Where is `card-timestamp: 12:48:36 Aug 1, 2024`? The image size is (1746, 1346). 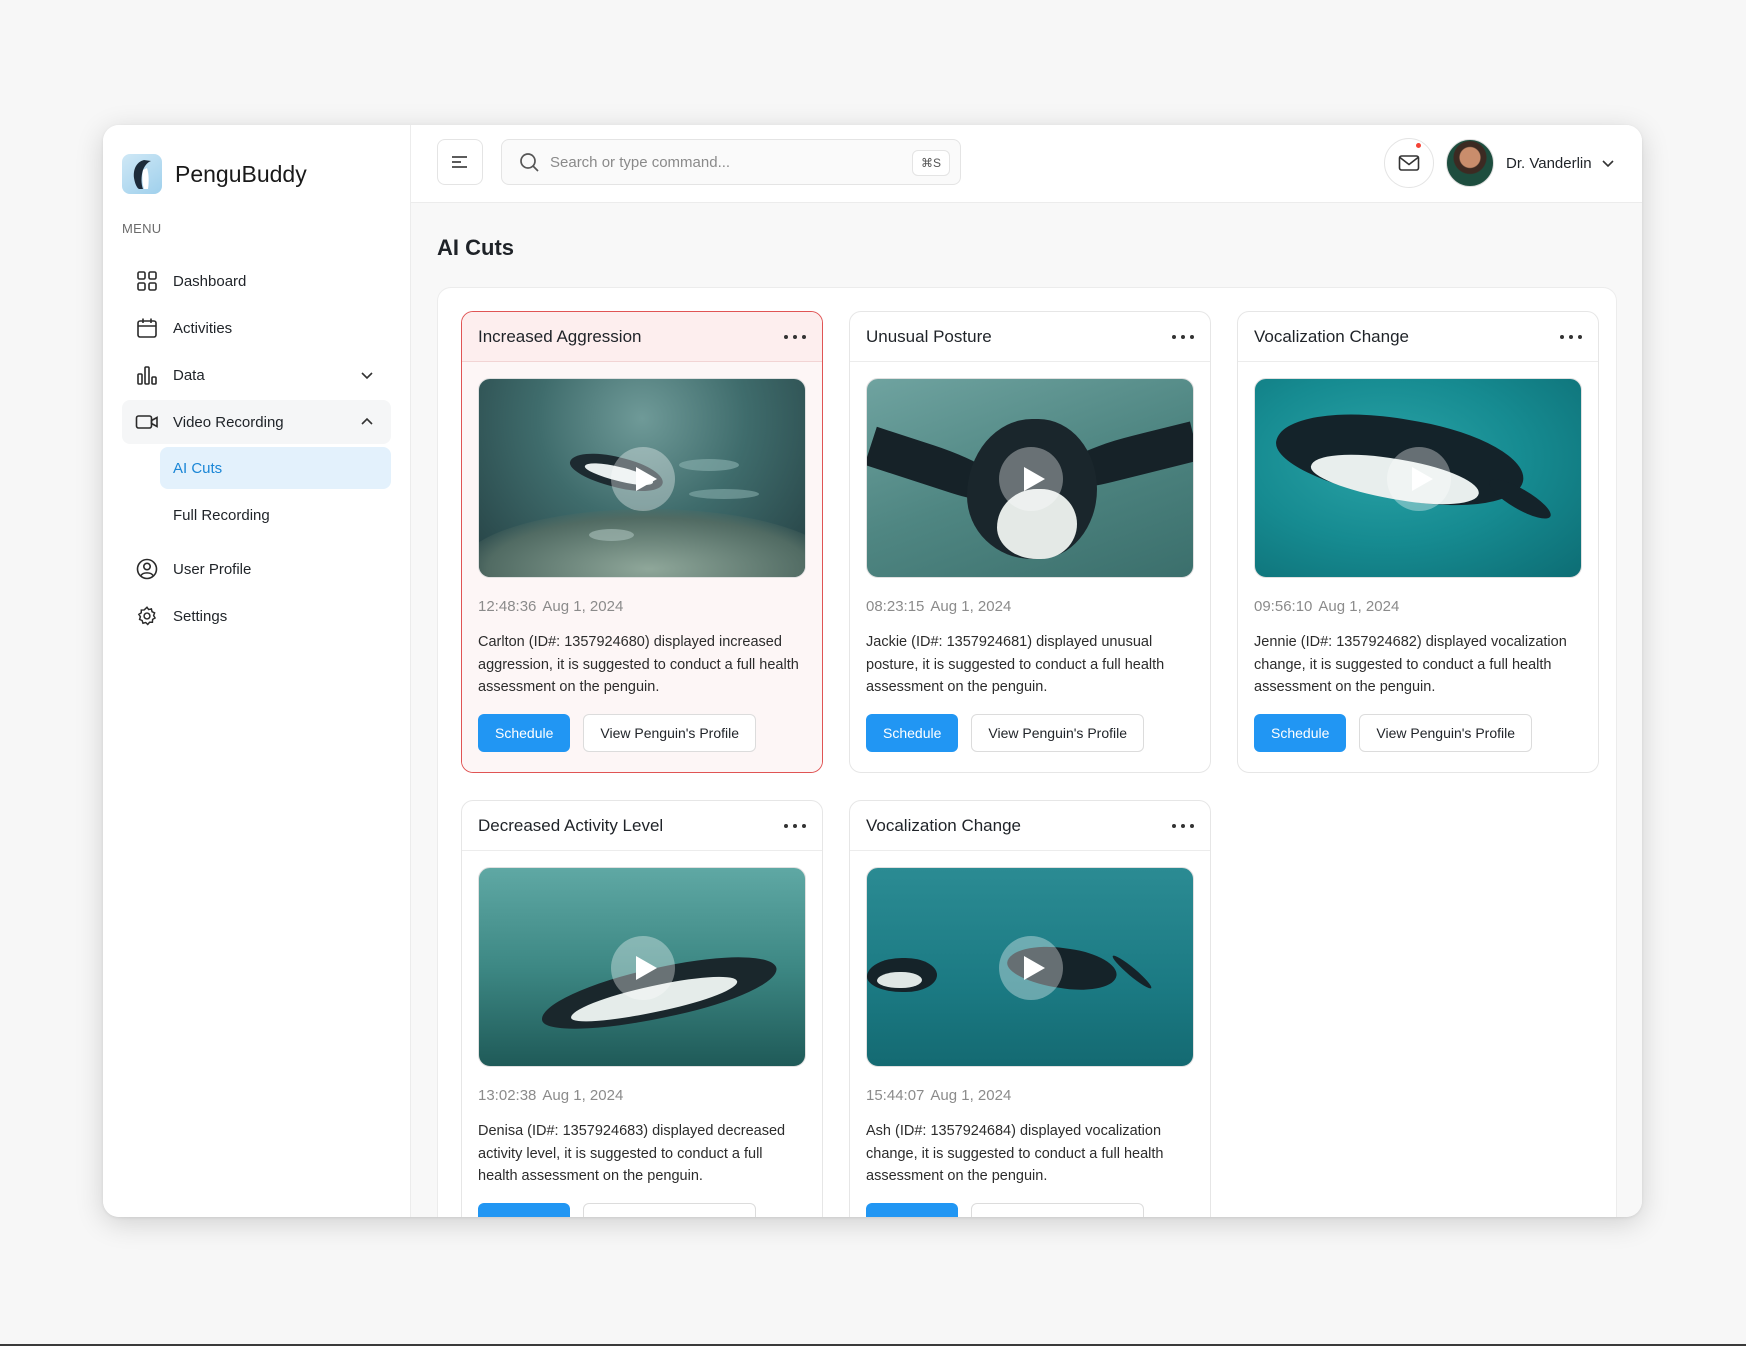
card-timestamp: 12:48:36 Aug 1, 2024 is located at coordinates (642, 606).